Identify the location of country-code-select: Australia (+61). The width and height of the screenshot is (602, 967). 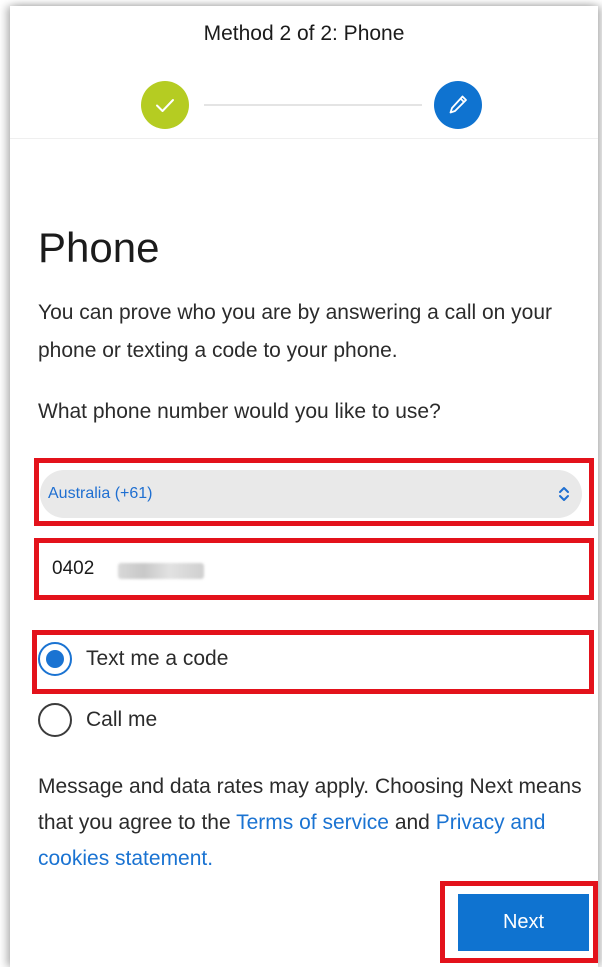
(311, 494).